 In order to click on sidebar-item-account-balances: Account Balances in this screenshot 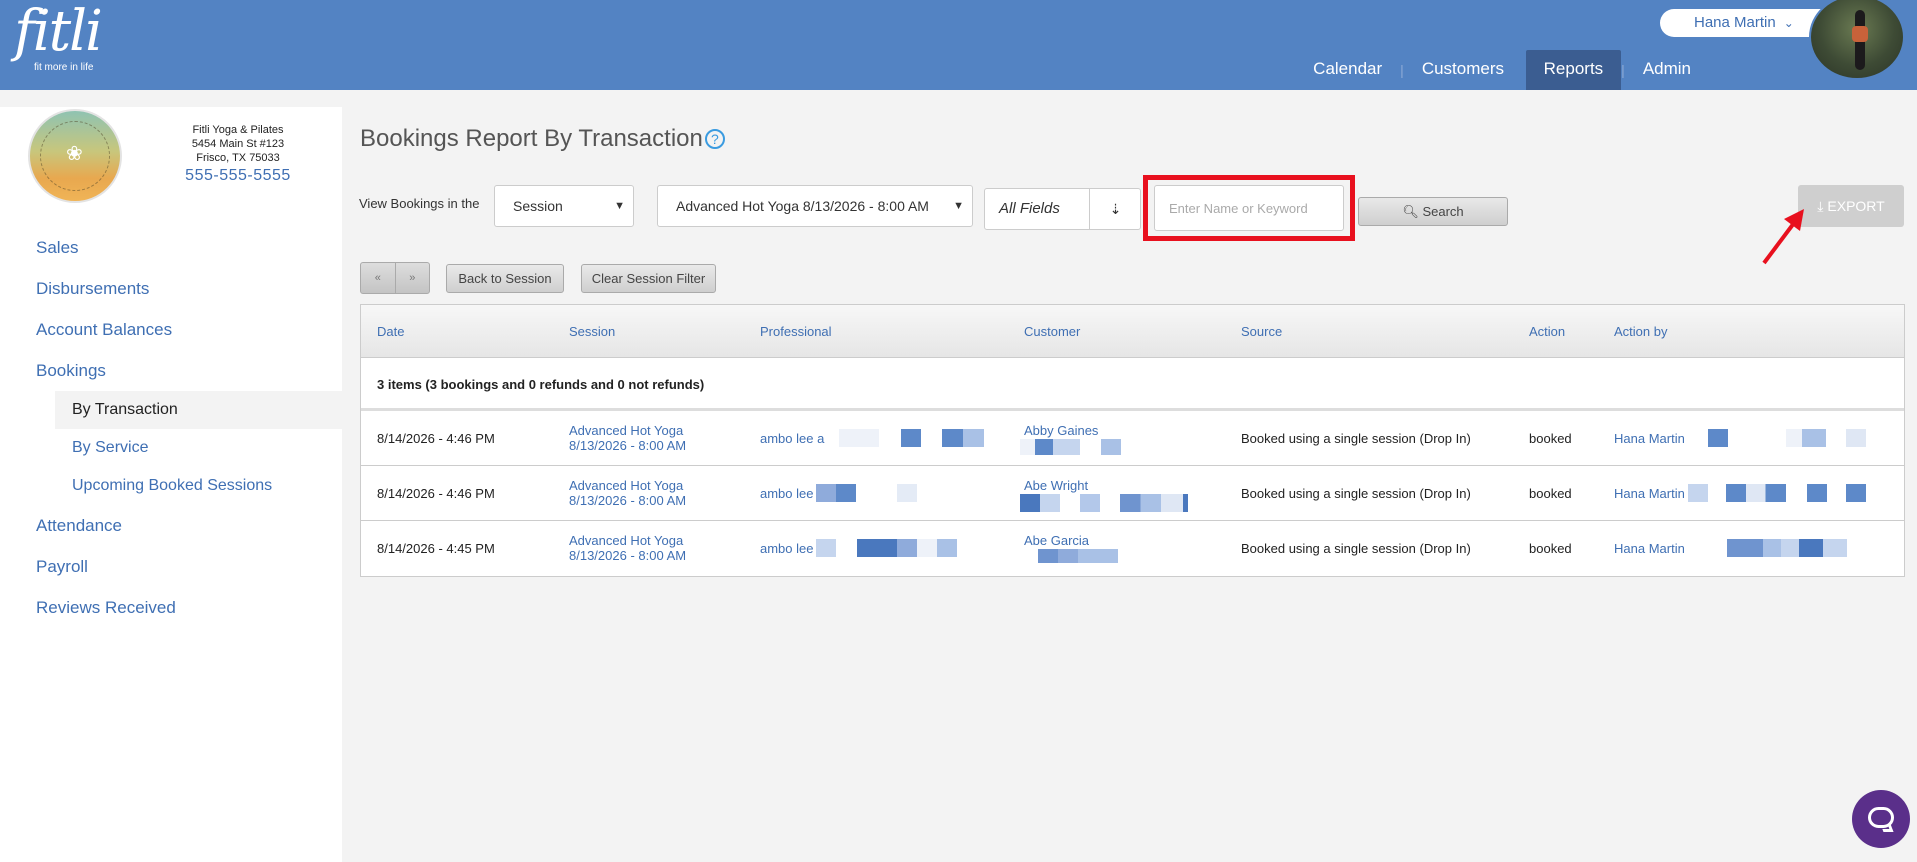, I will do `click(171, 329)`.